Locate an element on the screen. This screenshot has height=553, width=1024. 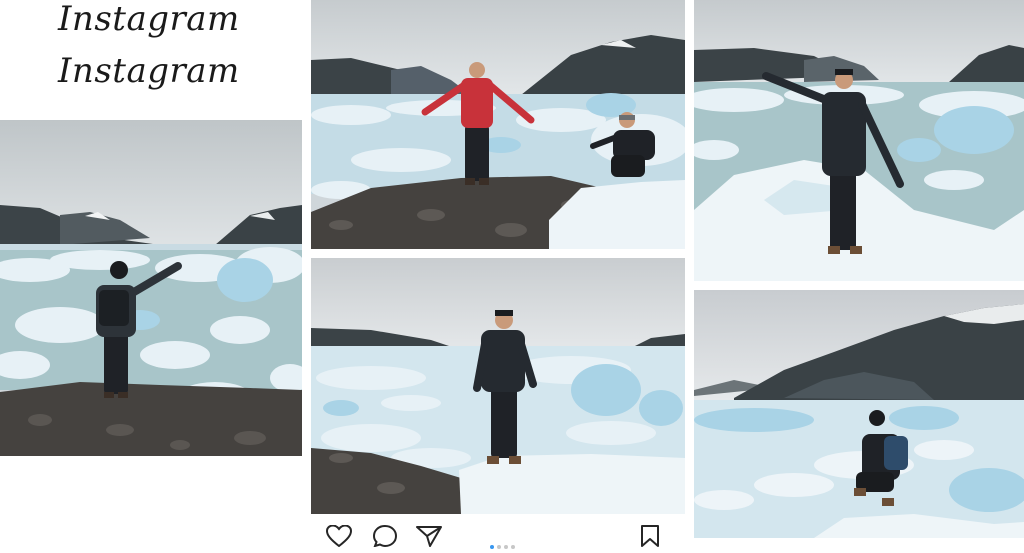
bookmark-icon is located at coordinates (650, 536).